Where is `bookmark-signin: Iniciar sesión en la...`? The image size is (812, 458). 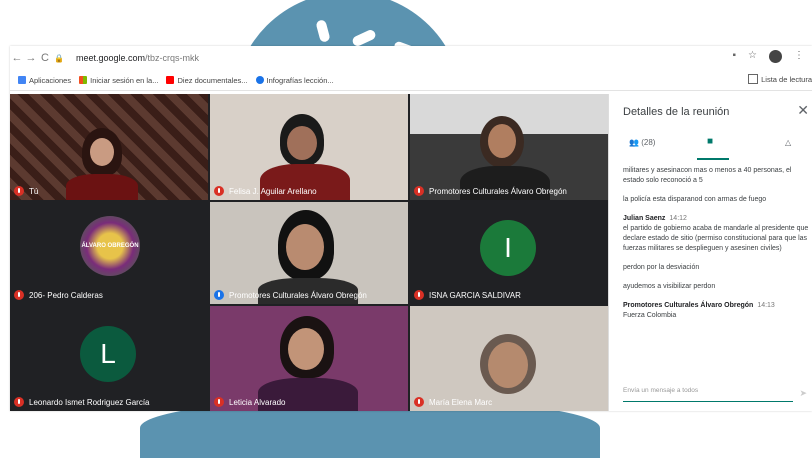
bookmark-signin: Iniciar sesión en la... is located at coordinates (118, 80).